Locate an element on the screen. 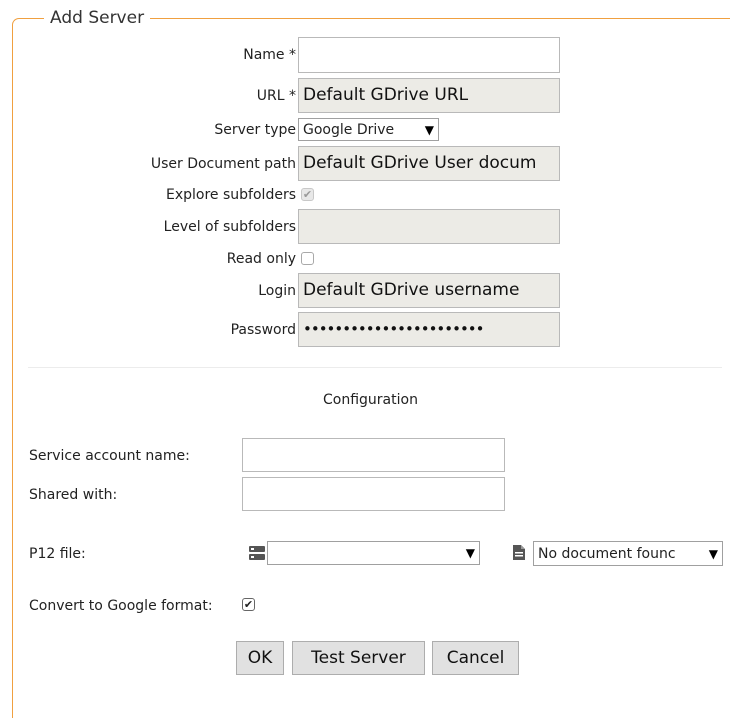 This screenshot has height=718, width=730. test-server-button: Test Server is located at coordinates (358, 658).